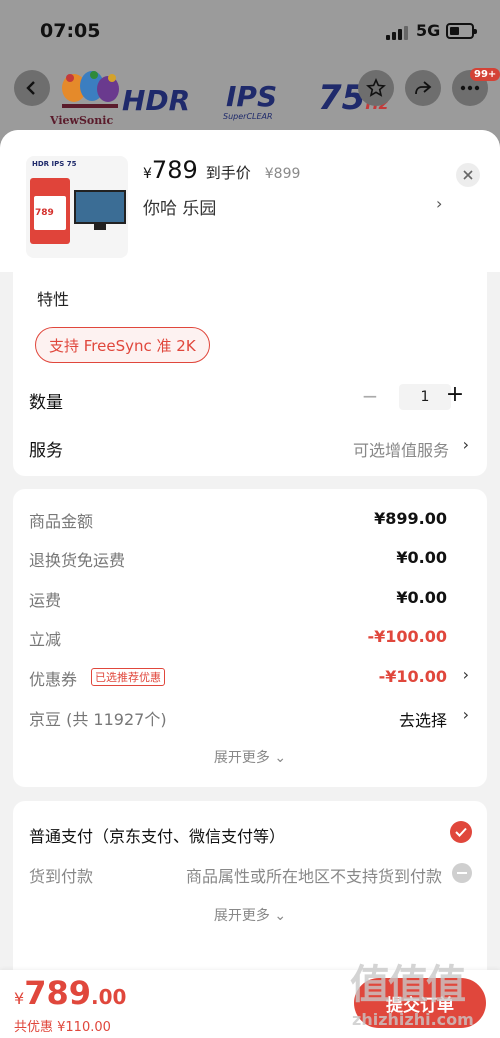 This screenshot has height=1038, width=500. What do you see at coordinates (53, 679) in the screenshot?
I see `fee-label: 优惠券` at bounding box center [53, 679].